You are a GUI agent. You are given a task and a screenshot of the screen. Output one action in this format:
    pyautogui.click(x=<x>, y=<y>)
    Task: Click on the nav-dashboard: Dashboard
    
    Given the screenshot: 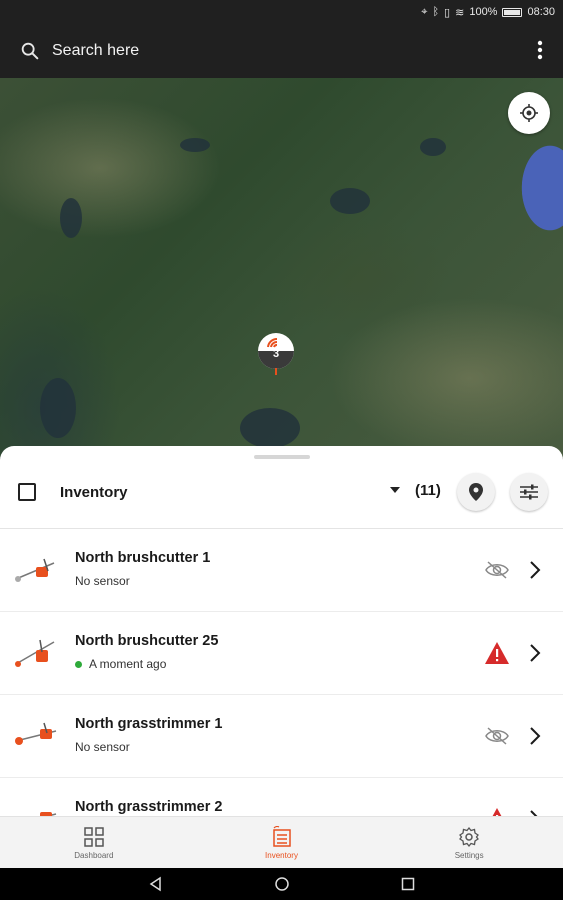 What is the action you would take?
    pyautogui.click(x=94, y=842)
    